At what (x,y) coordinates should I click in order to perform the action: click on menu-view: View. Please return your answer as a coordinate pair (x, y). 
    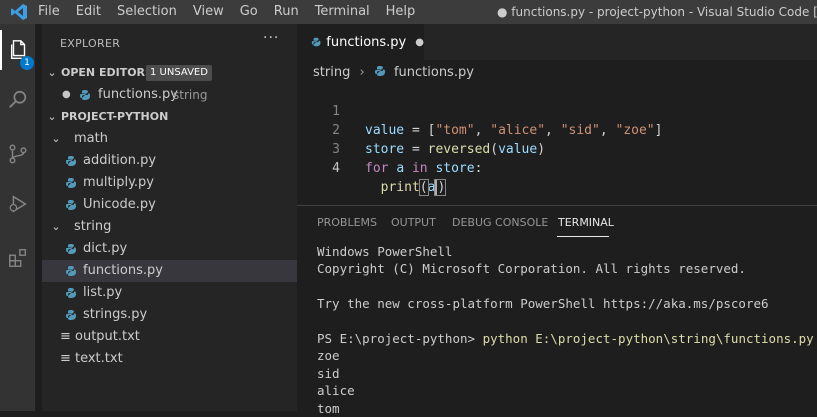
    Looking at the image, I should click on (208, 12).